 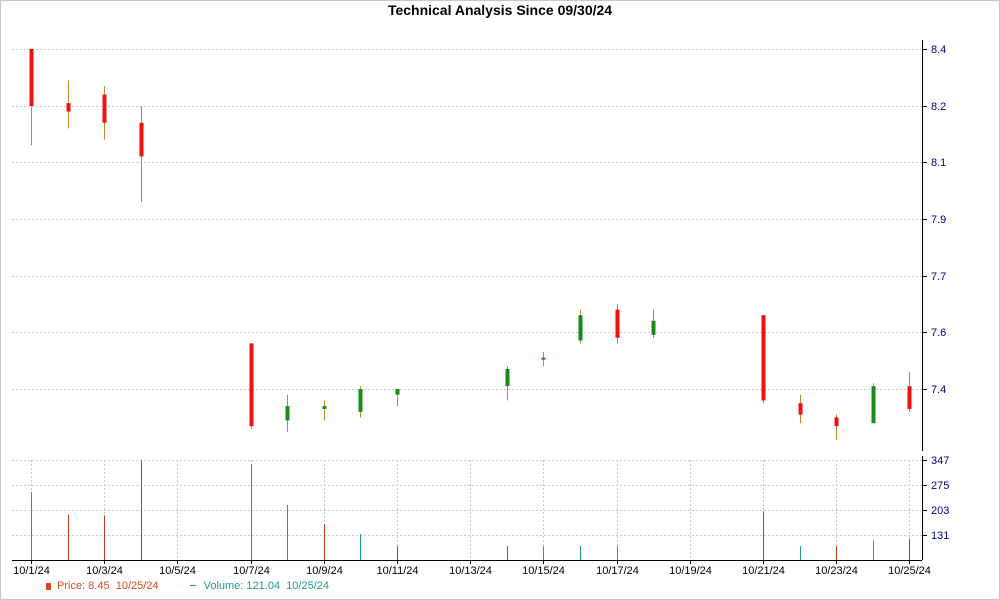 What do you see at coordinates (192, 585) in the screenshot?
I see `legend-volume-marker` at bounding box center [192, 585].